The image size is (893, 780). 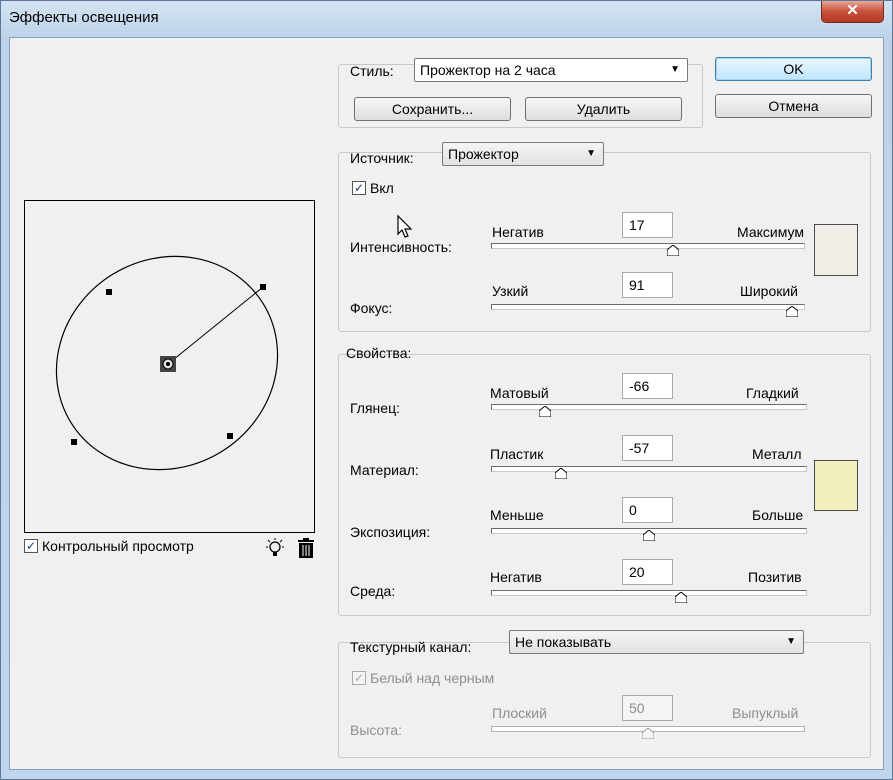 I want to click on exposure-value: 0, so click(x=647, y=510).